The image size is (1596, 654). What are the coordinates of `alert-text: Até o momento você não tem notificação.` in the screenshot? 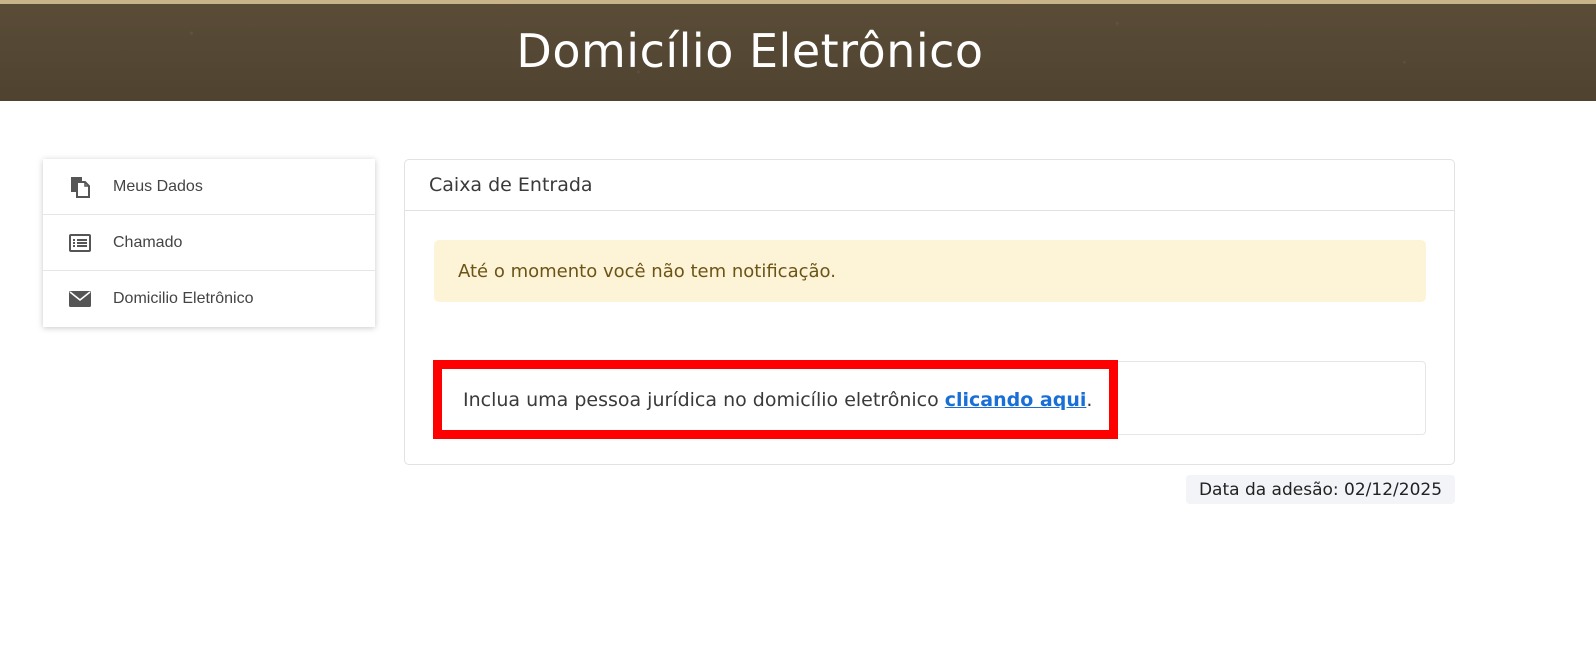 It's located at (647, 271).